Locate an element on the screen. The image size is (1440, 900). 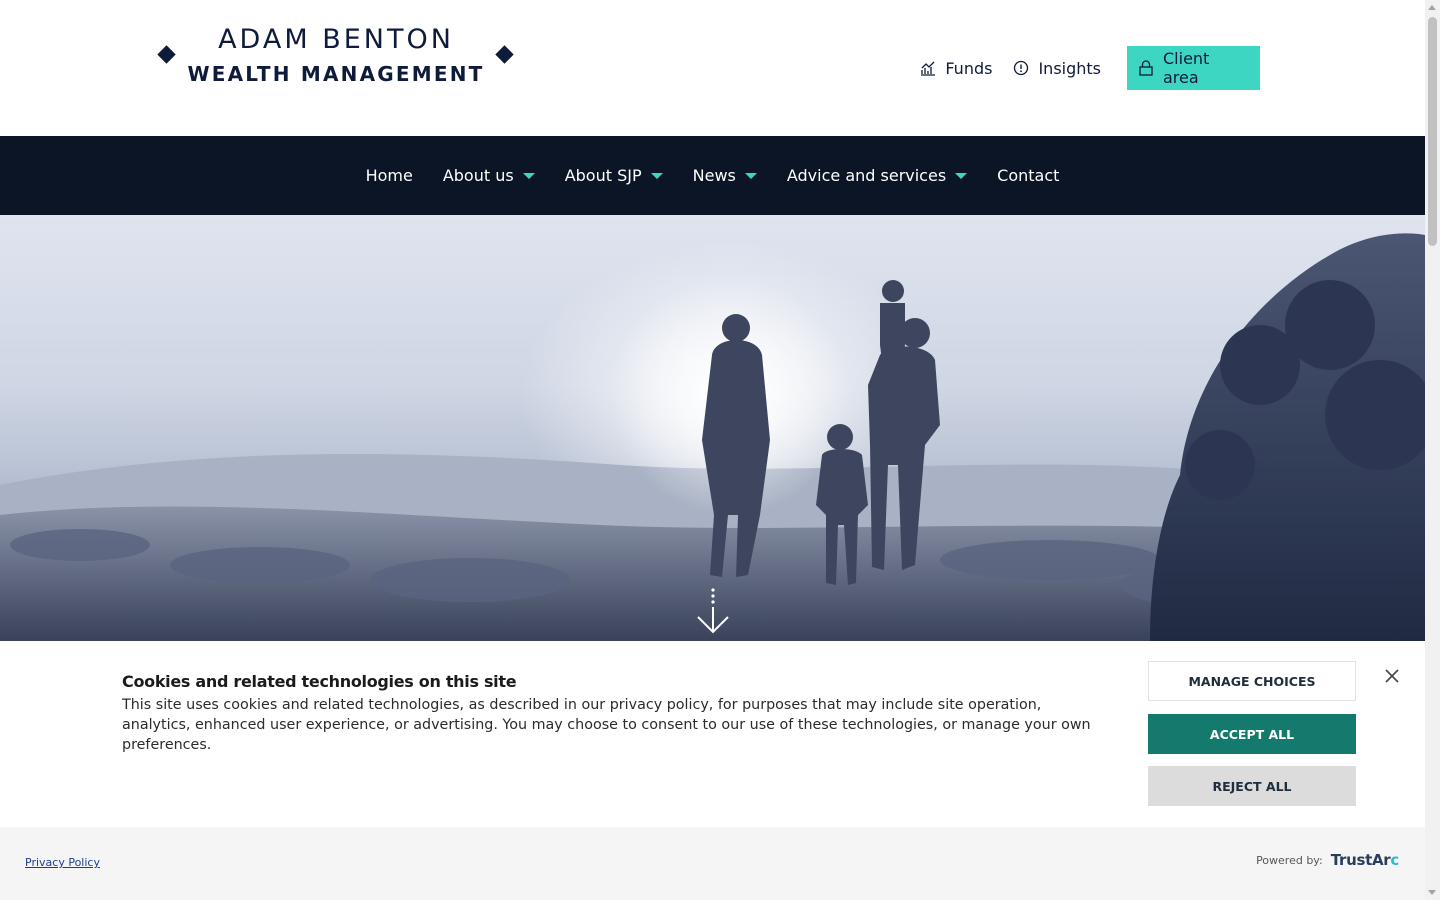
cookie-banner-footer: Privacy Policy Powered by: TrustArc is located at coordinates (712, 863).